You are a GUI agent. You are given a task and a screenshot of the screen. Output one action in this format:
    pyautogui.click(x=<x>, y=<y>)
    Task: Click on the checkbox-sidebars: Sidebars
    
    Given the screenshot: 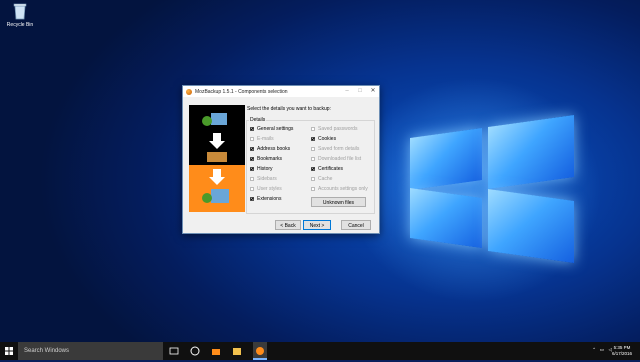 What is the action you would take?
    pyautogui.click(x=263, y=179)
    